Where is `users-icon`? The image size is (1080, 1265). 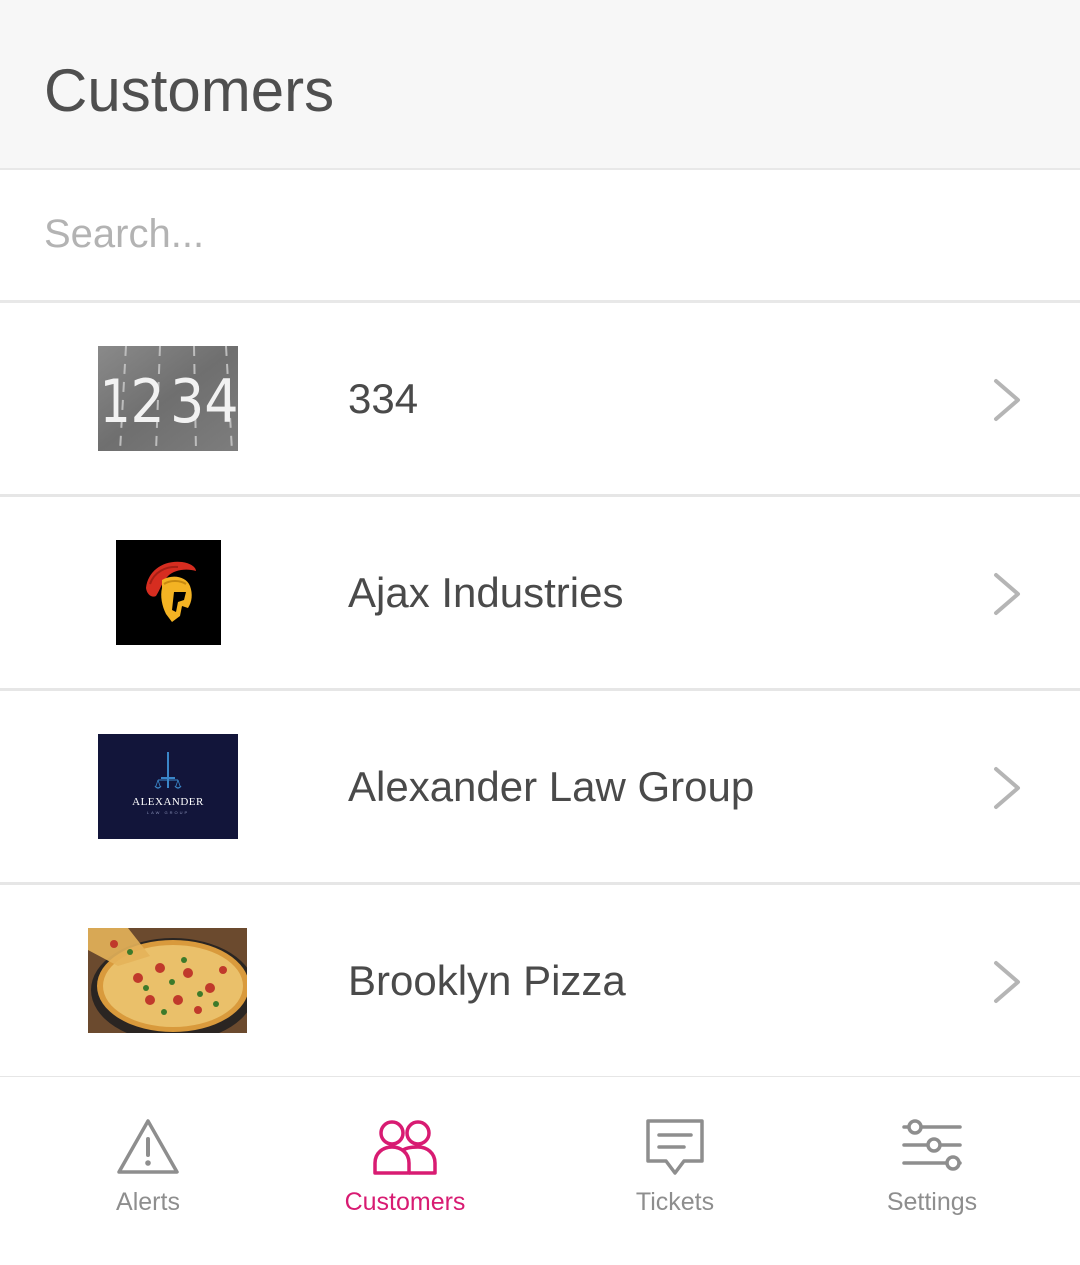 users-icon is located at coordinates (405, 1147).